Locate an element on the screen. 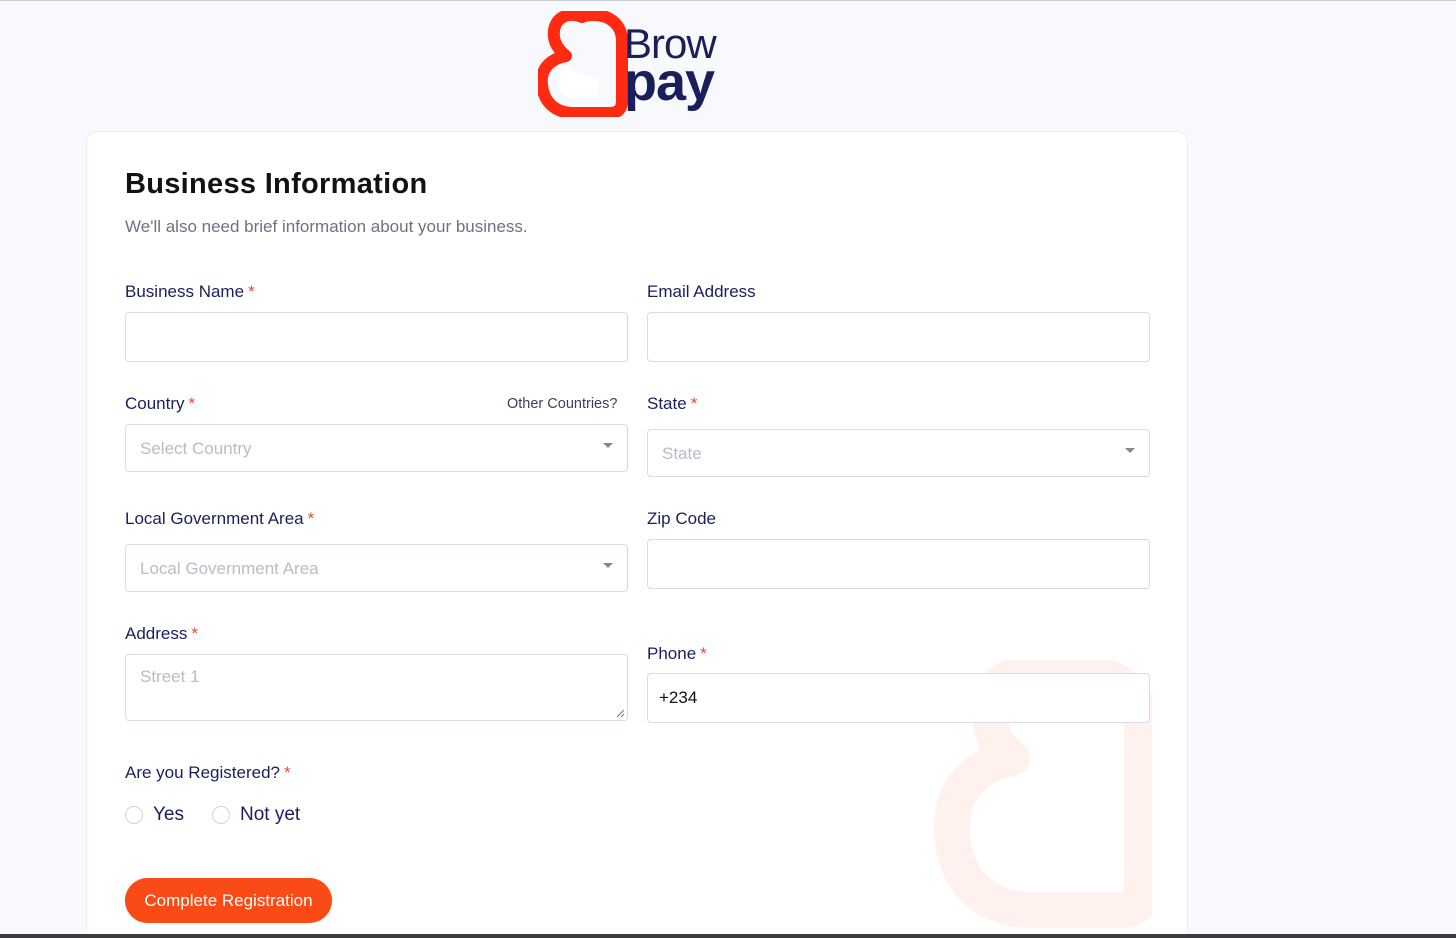 The image size is (1456, 938). resize-handle-icon is located at coordinates (620, 713).